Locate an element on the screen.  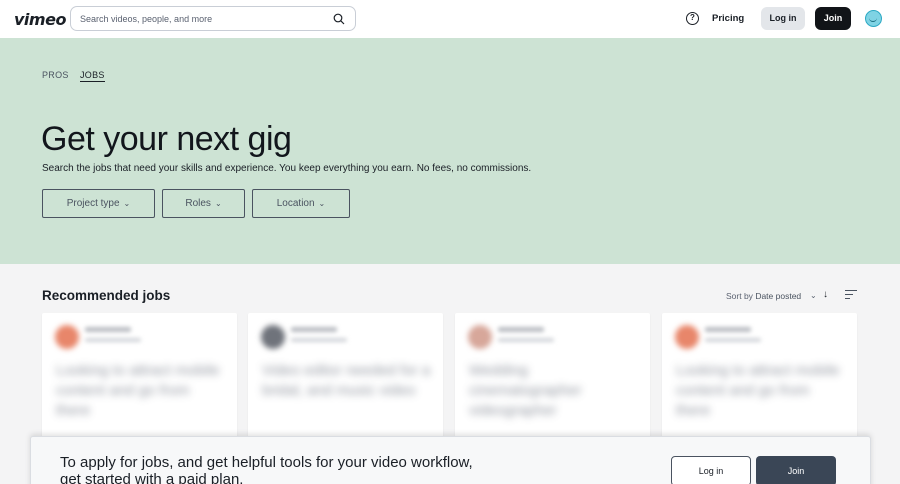
sort-label: Sort by is located at coordinates (739, 296).